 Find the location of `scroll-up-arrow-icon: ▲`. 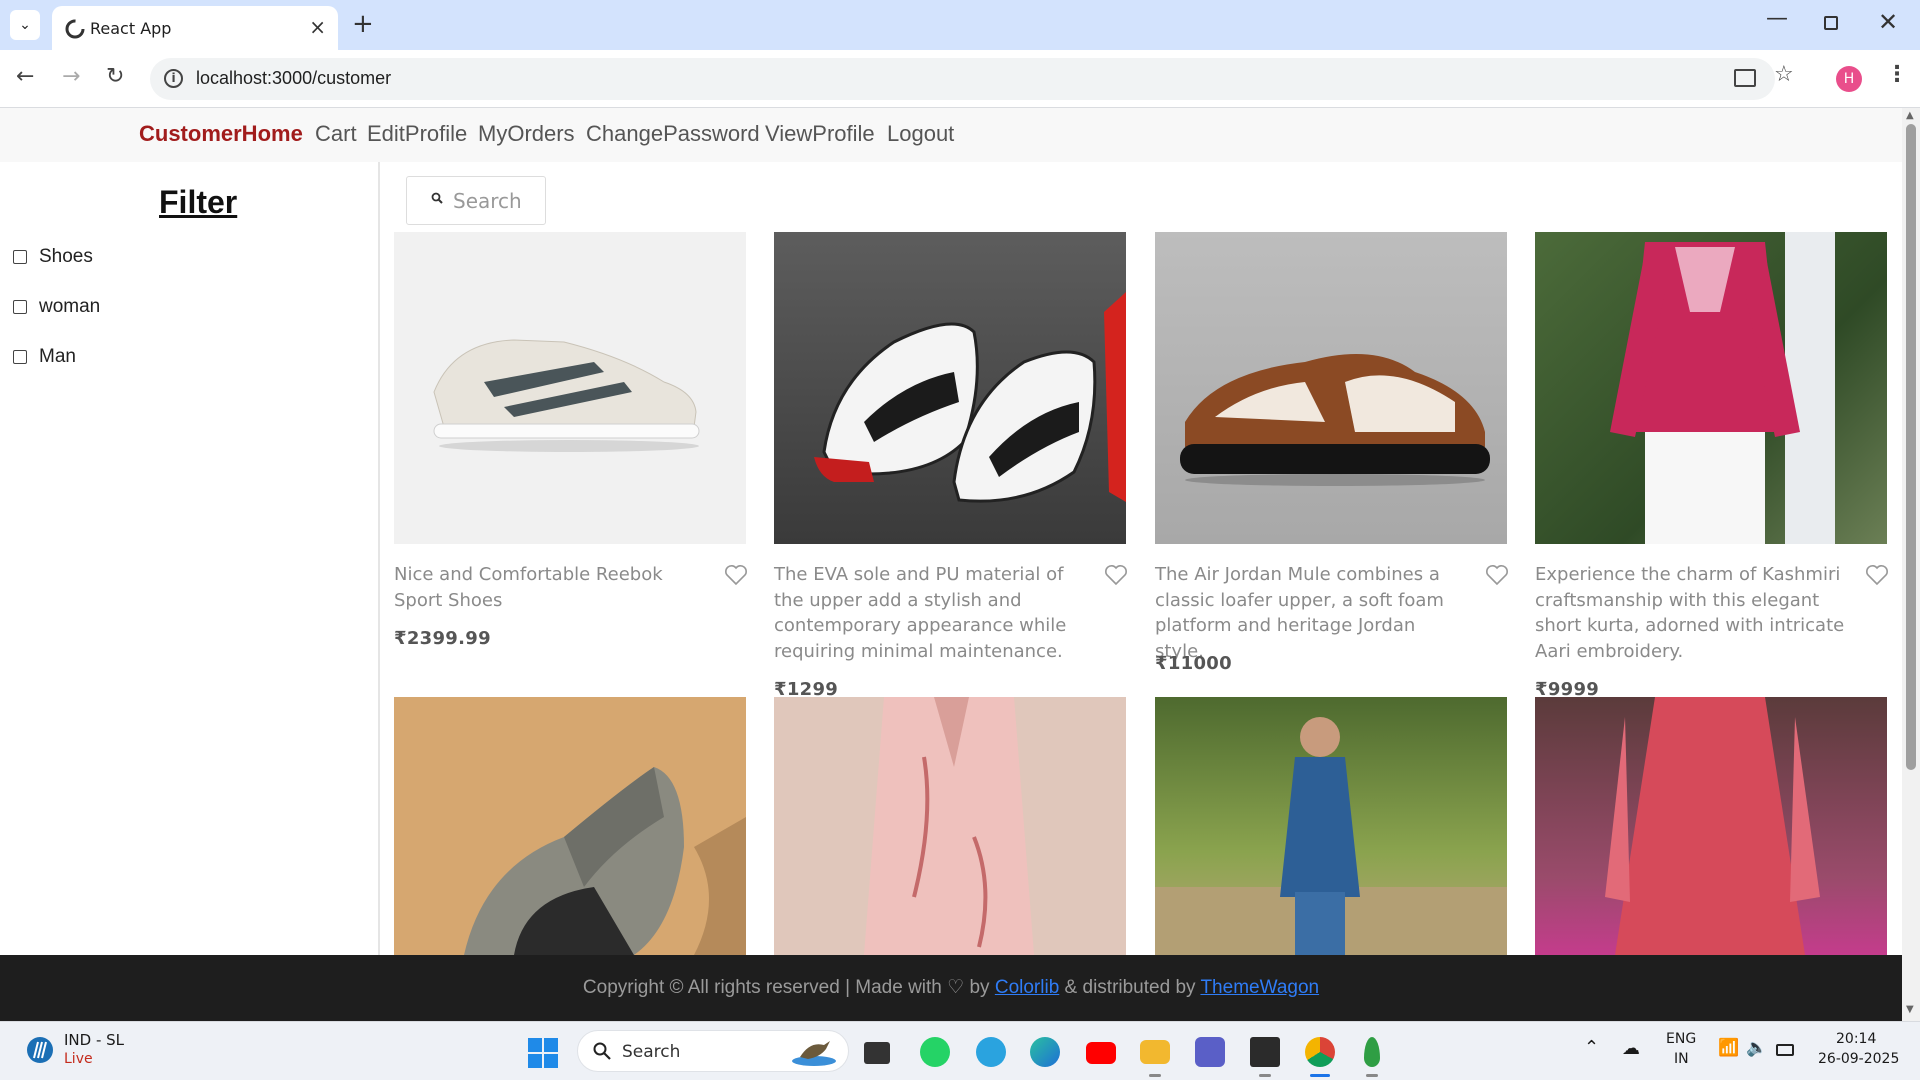

scroll-up-arrow-icon: ▲ is located at coordinates (1910, 115).